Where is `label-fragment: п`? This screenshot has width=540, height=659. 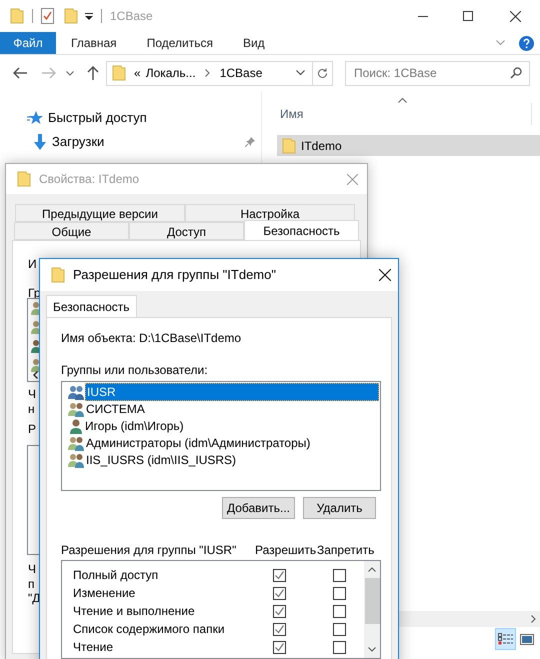 label-fragment: п is located at coordinates (31, 584).